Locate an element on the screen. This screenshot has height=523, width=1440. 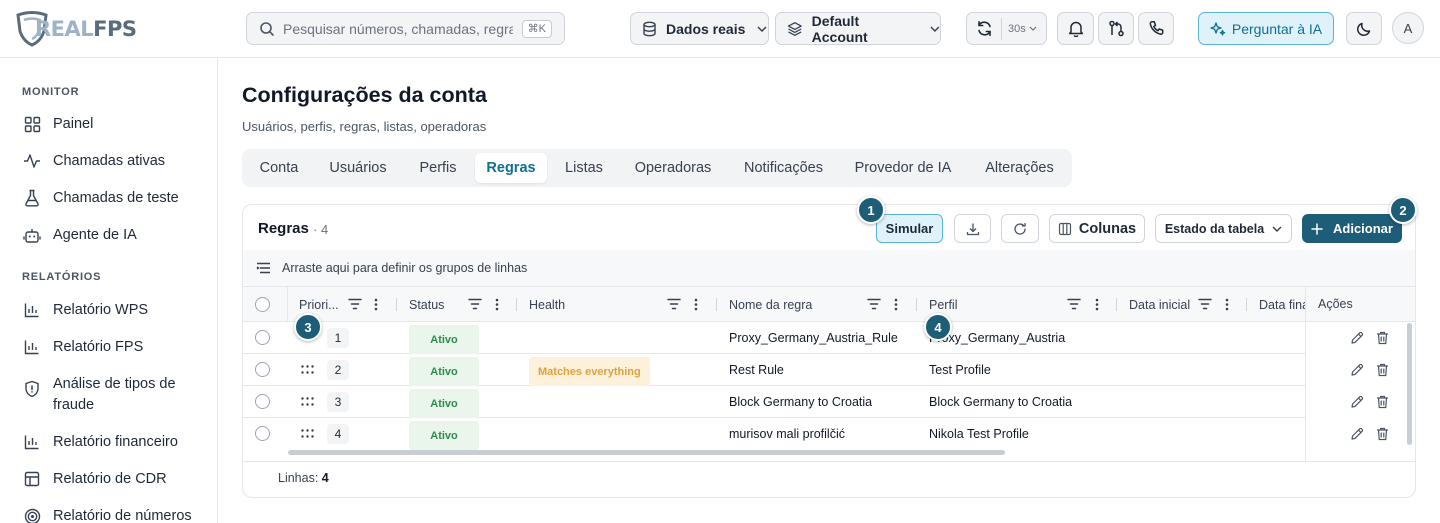
sidebar-item-relatorio-fps: Relatório FPS is located at coordinates (112, 347).